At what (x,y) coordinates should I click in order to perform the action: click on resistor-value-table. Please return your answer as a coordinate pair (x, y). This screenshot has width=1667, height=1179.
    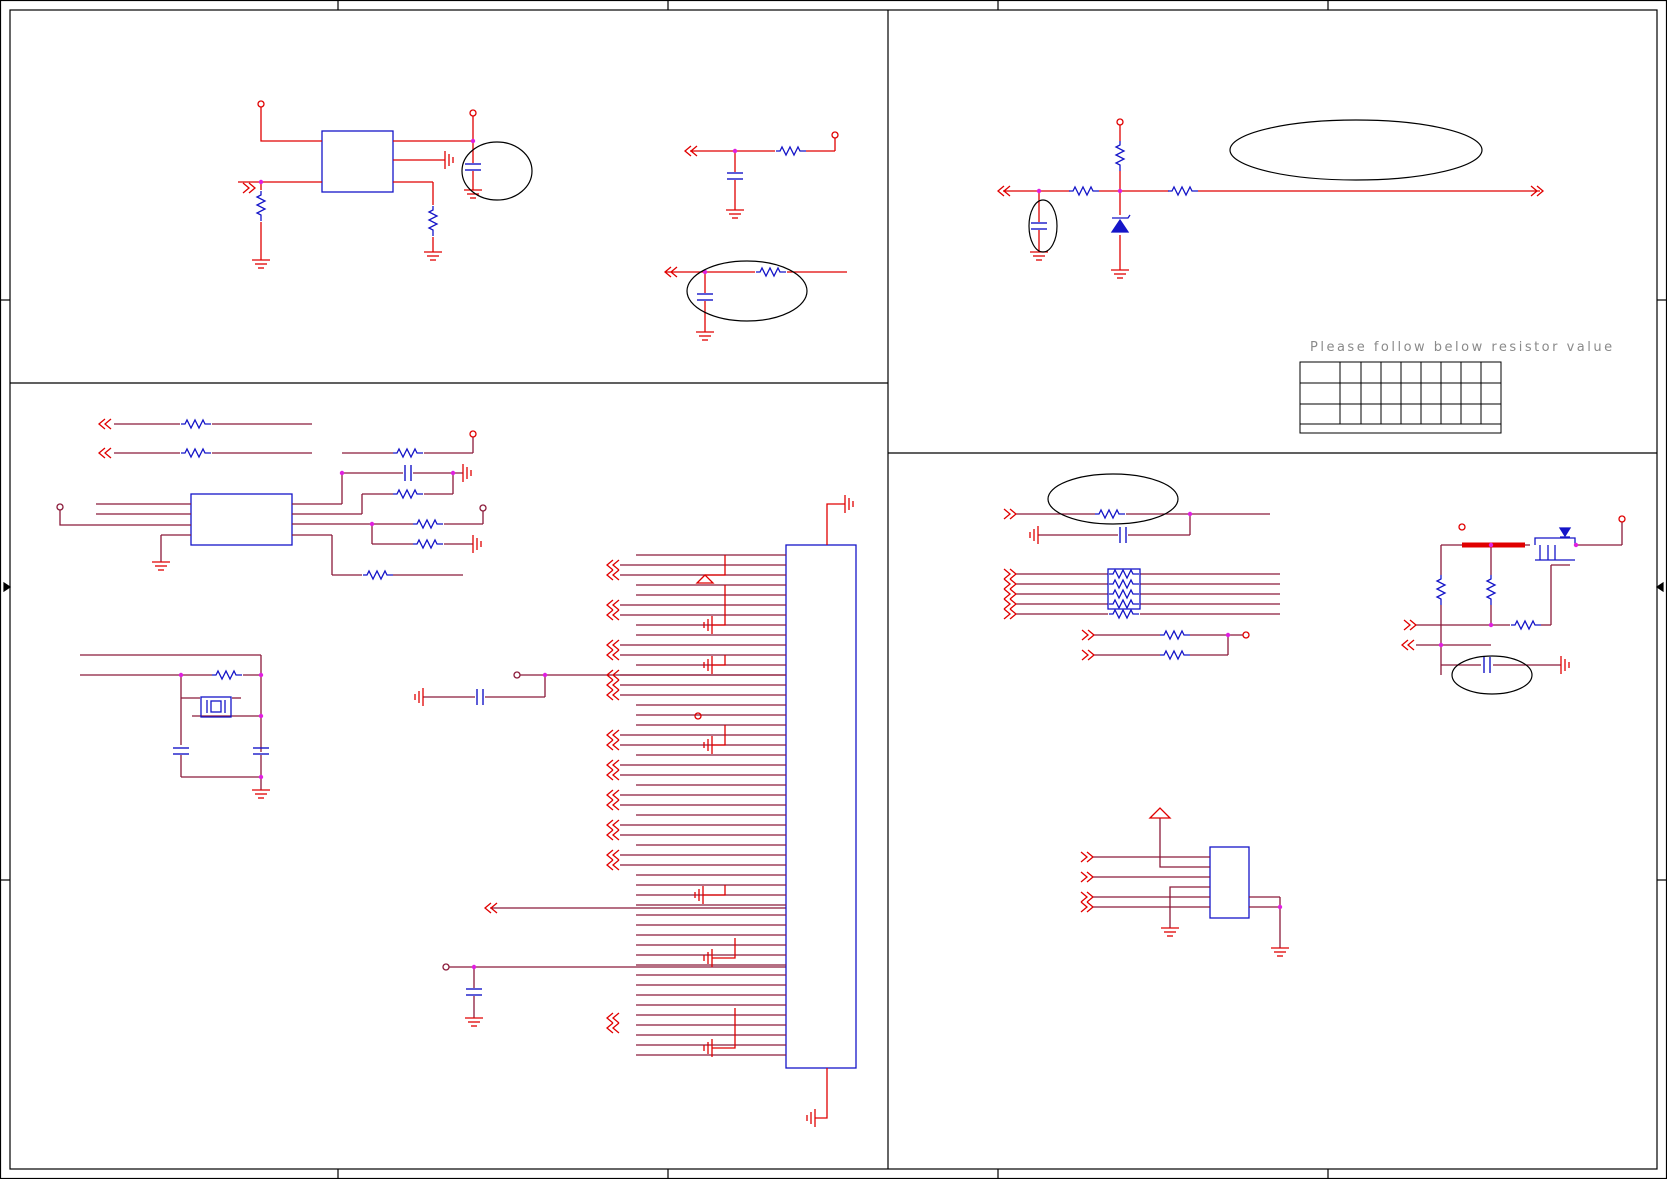
    Looking at the image, I should click on (1400, 397).